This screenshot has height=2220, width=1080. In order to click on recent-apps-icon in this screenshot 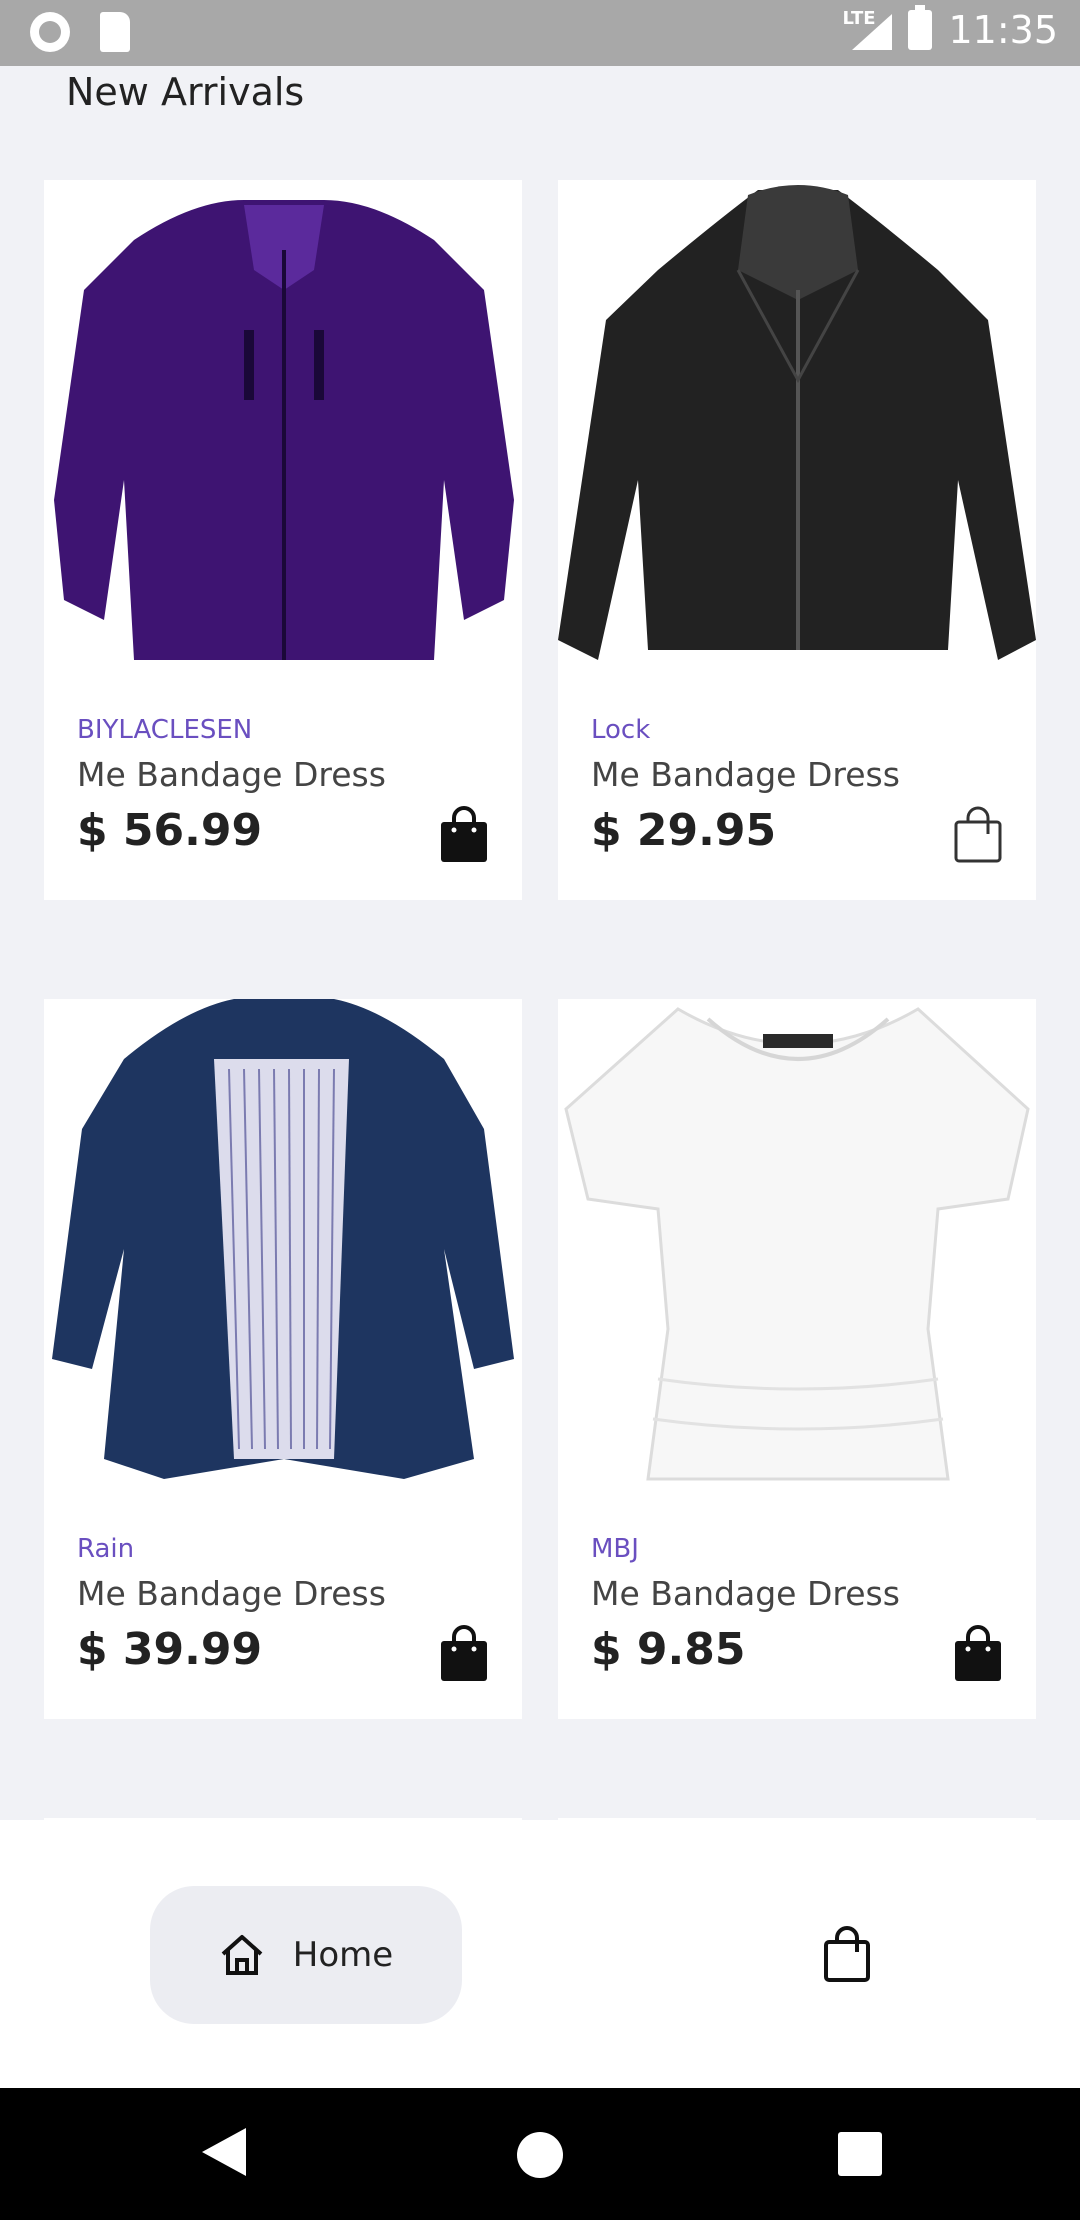, I will do `click(860, 2154)`.